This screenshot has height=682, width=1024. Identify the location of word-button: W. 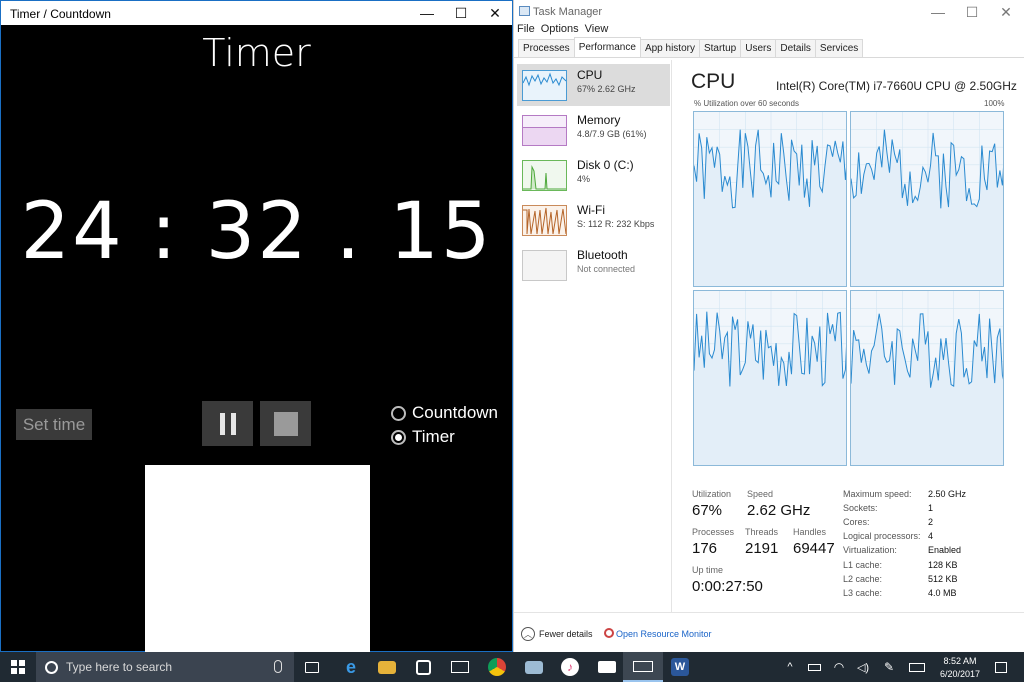
(680, 667).